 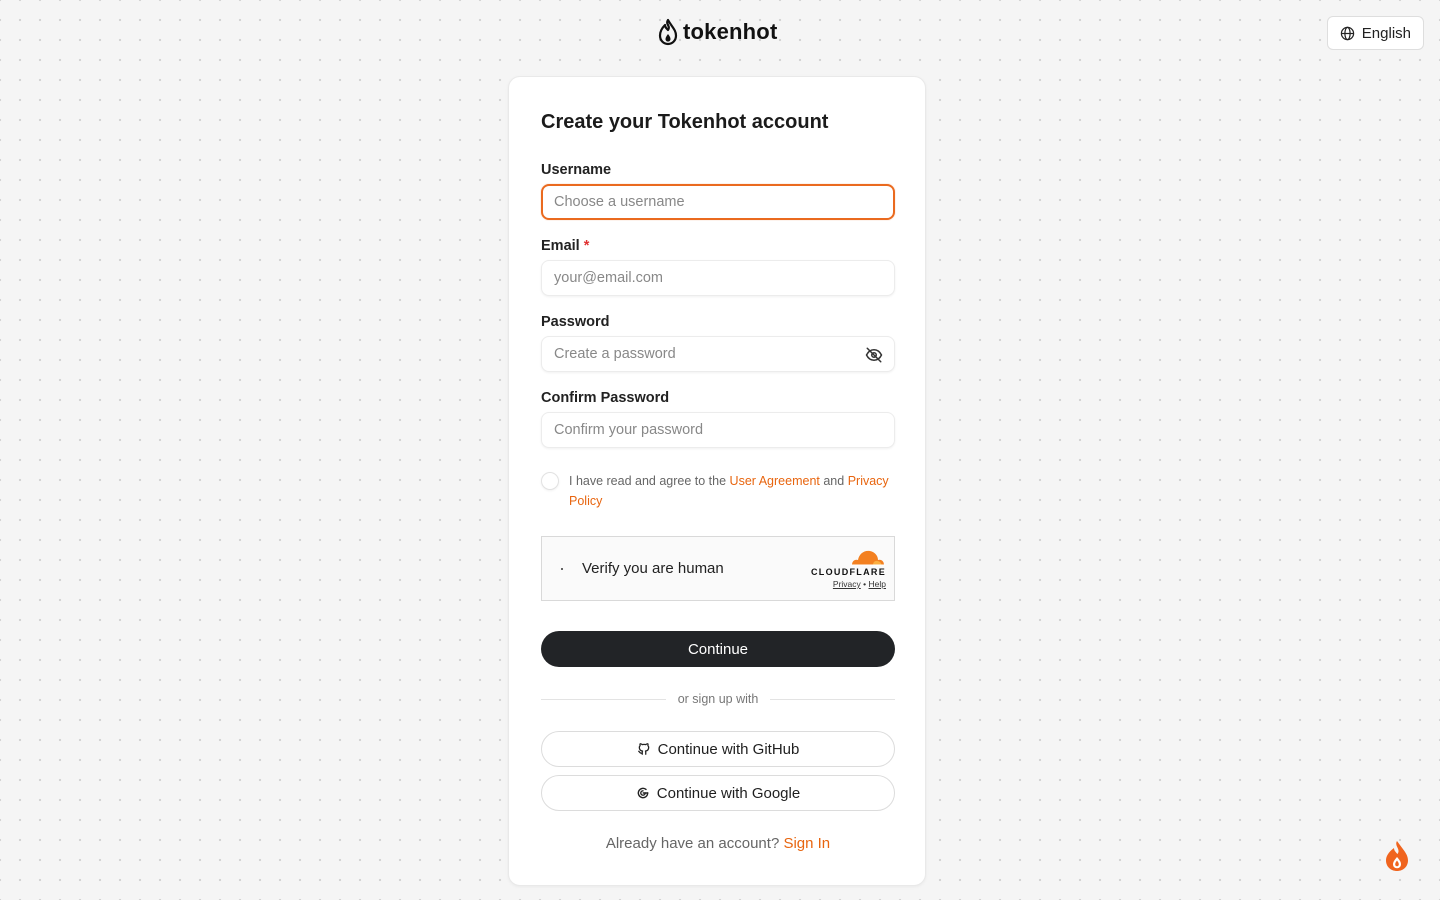 What do you see at coordinates (728, 793) in the screenshot?
I see `google-button-label: Continue with Google` at bounding box center [728, 793].